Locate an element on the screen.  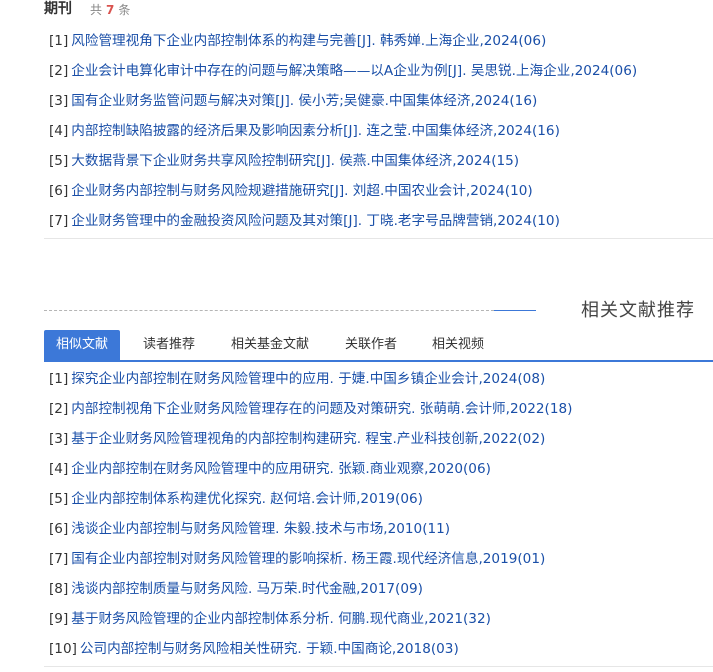
list-item: [4] 企业内部控制在财务风险管理中的应用研究. 张颖.商业观察,2020(06) is located at coordinates (378, 469).